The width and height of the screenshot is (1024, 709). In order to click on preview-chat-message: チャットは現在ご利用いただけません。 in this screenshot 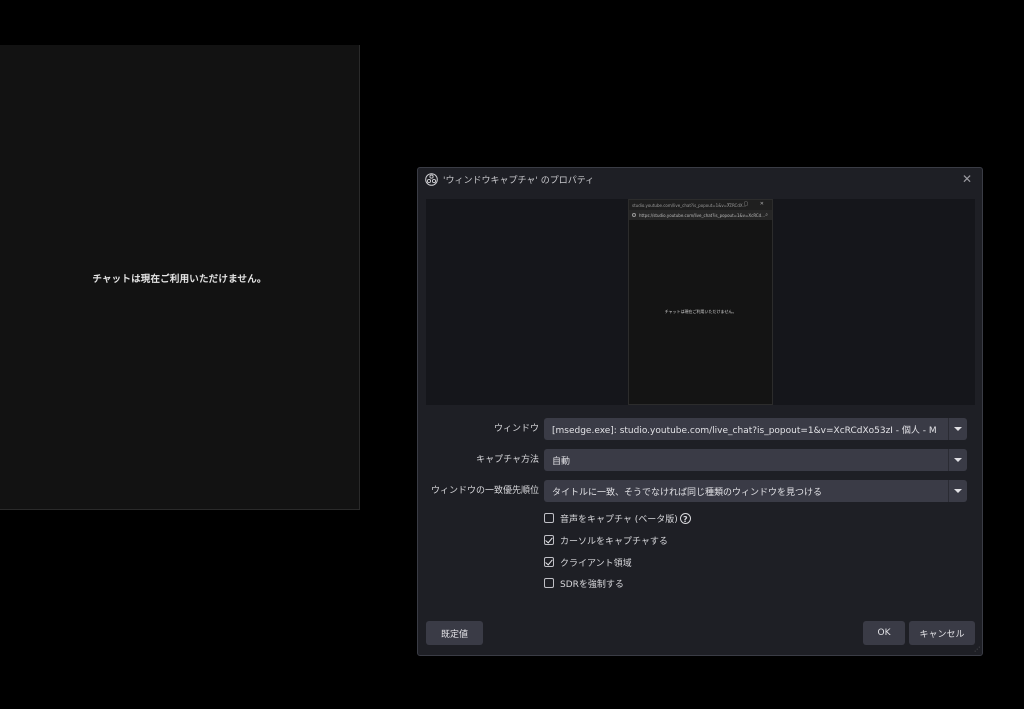, I will do `click(700, 311)`.